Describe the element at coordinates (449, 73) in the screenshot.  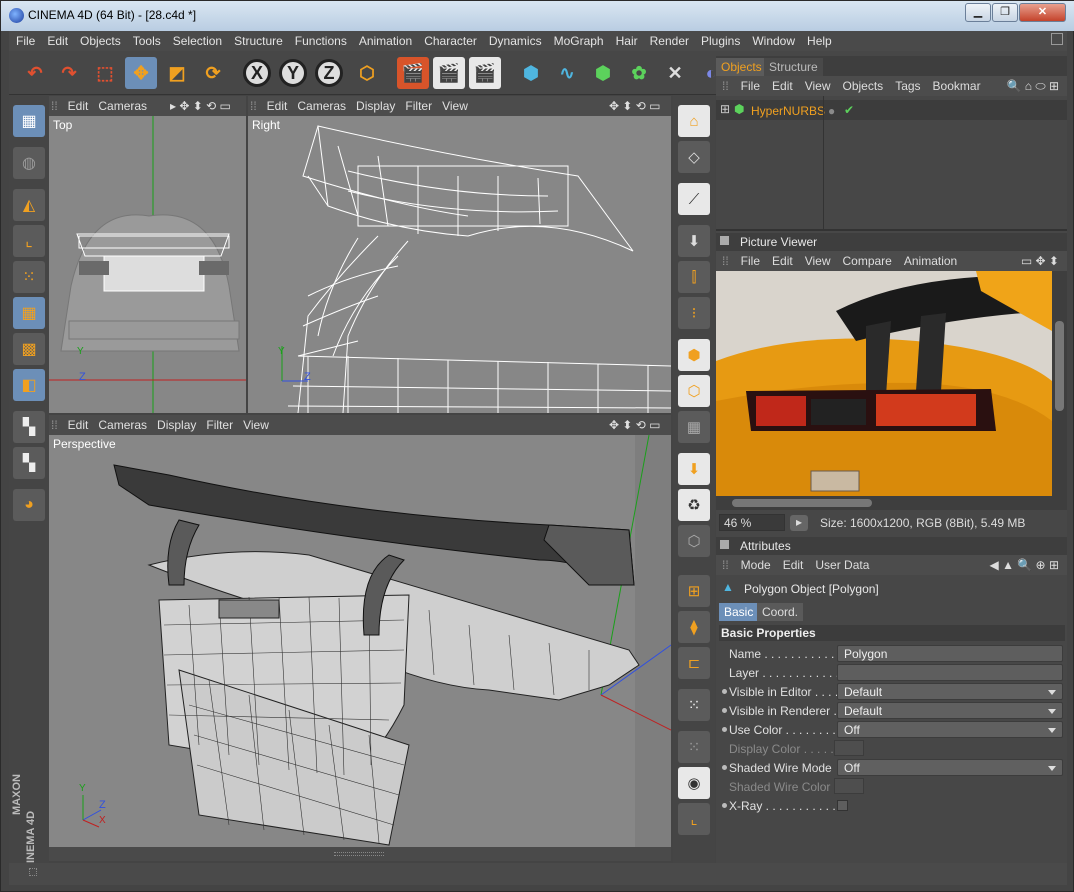
I see `render-picture-viewer-icon: 🎬` at that location.